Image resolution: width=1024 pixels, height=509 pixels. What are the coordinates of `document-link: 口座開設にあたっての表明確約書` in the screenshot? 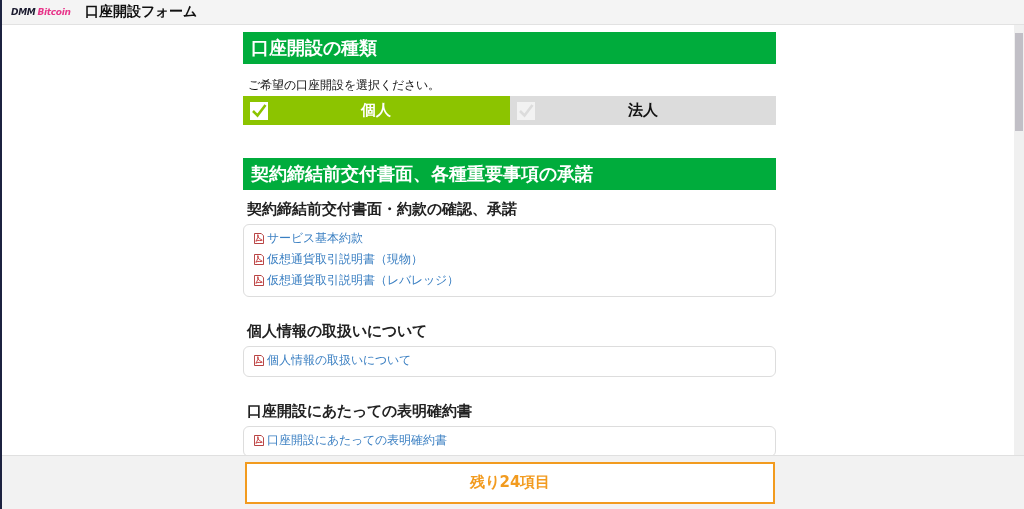 It's located at (357, 440).